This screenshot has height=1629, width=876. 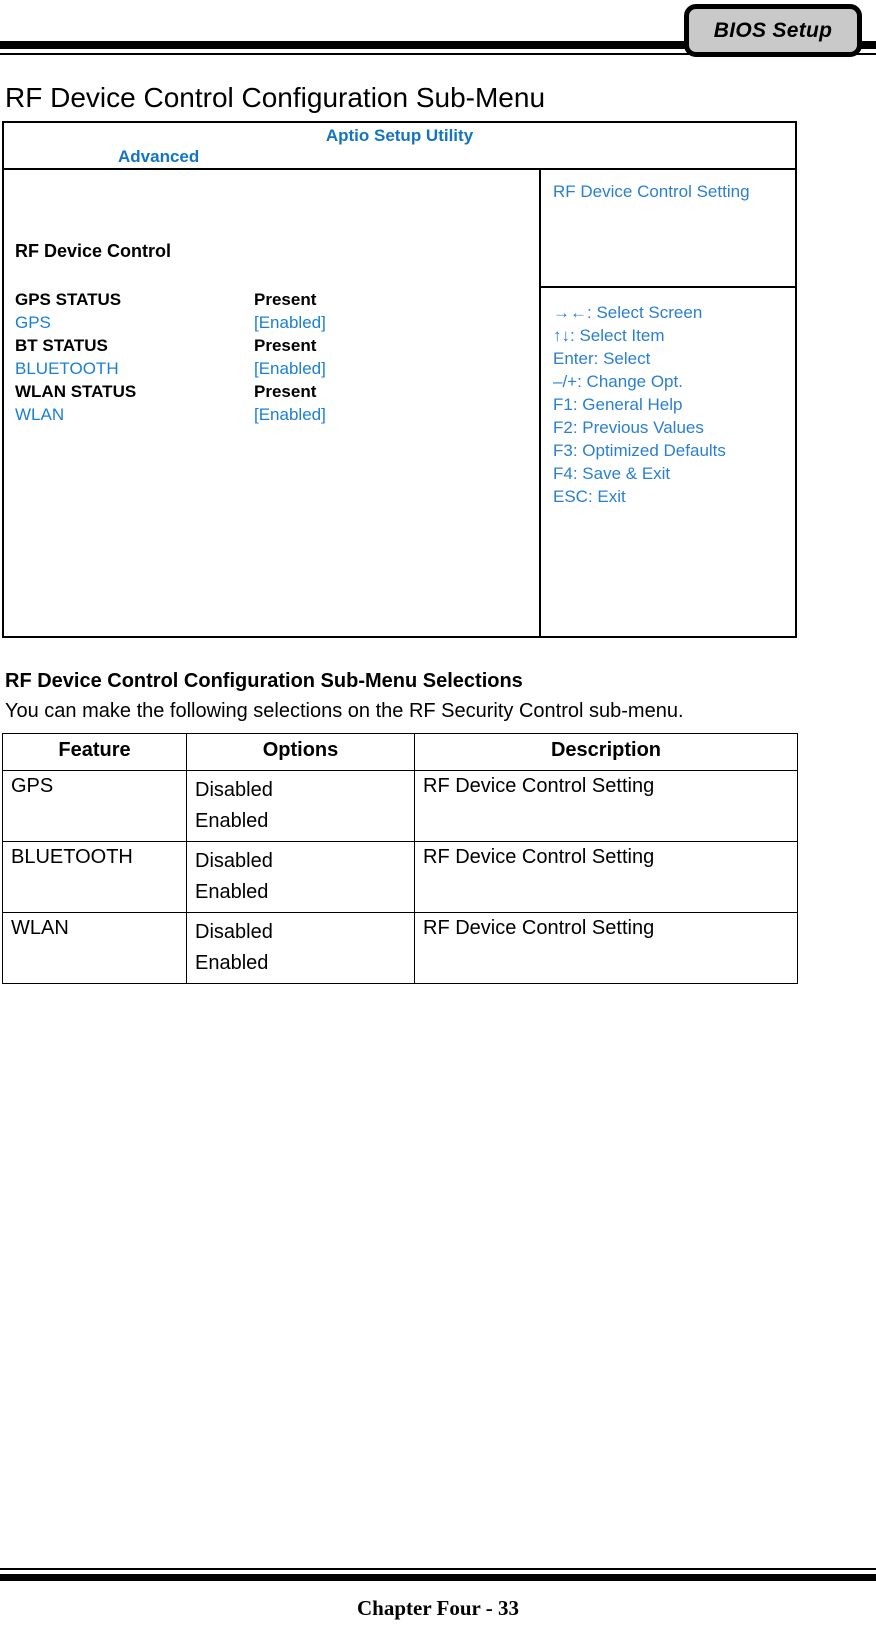 What do you see at coordinates (628, 312) in the screenshot?
I see `key-legend-select-screen: →←: Select Screen` at bounding box center [628, 312].